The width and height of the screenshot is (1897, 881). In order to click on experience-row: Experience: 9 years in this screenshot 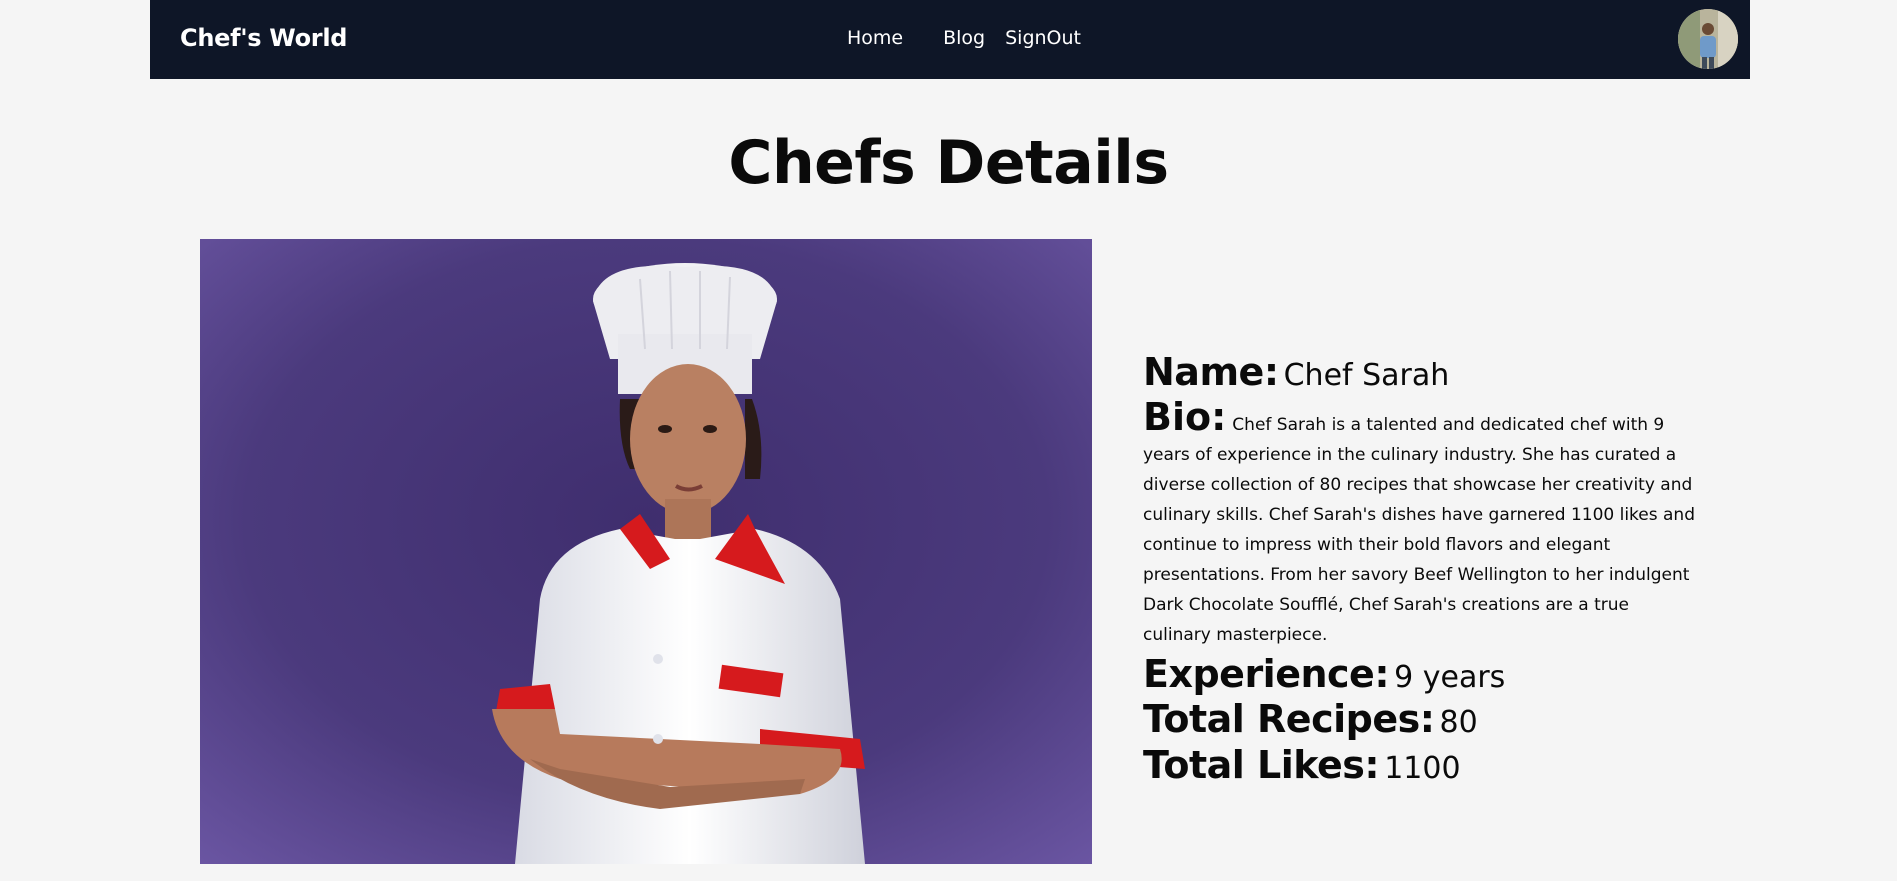, I will do `click(1422, 675)`.